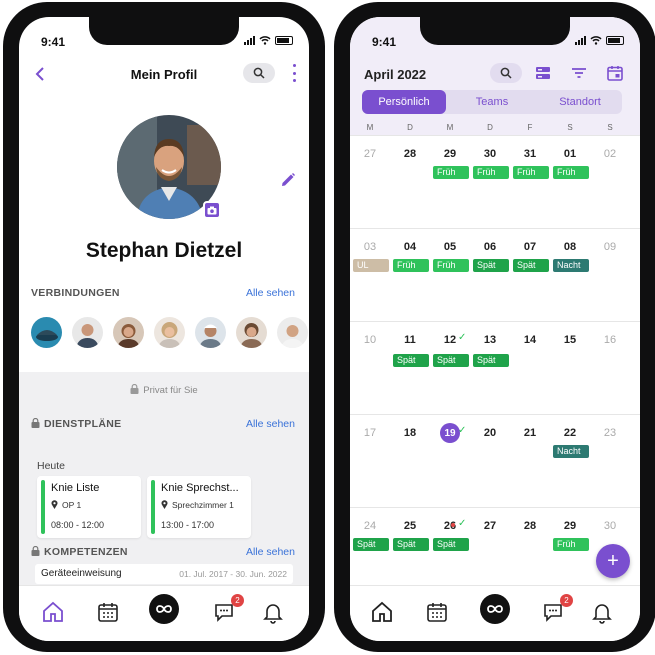  What do you see at coordinates (410, 526) in the screenshot?
I see `calendar-day: 25` at bounding box center [410, 526].